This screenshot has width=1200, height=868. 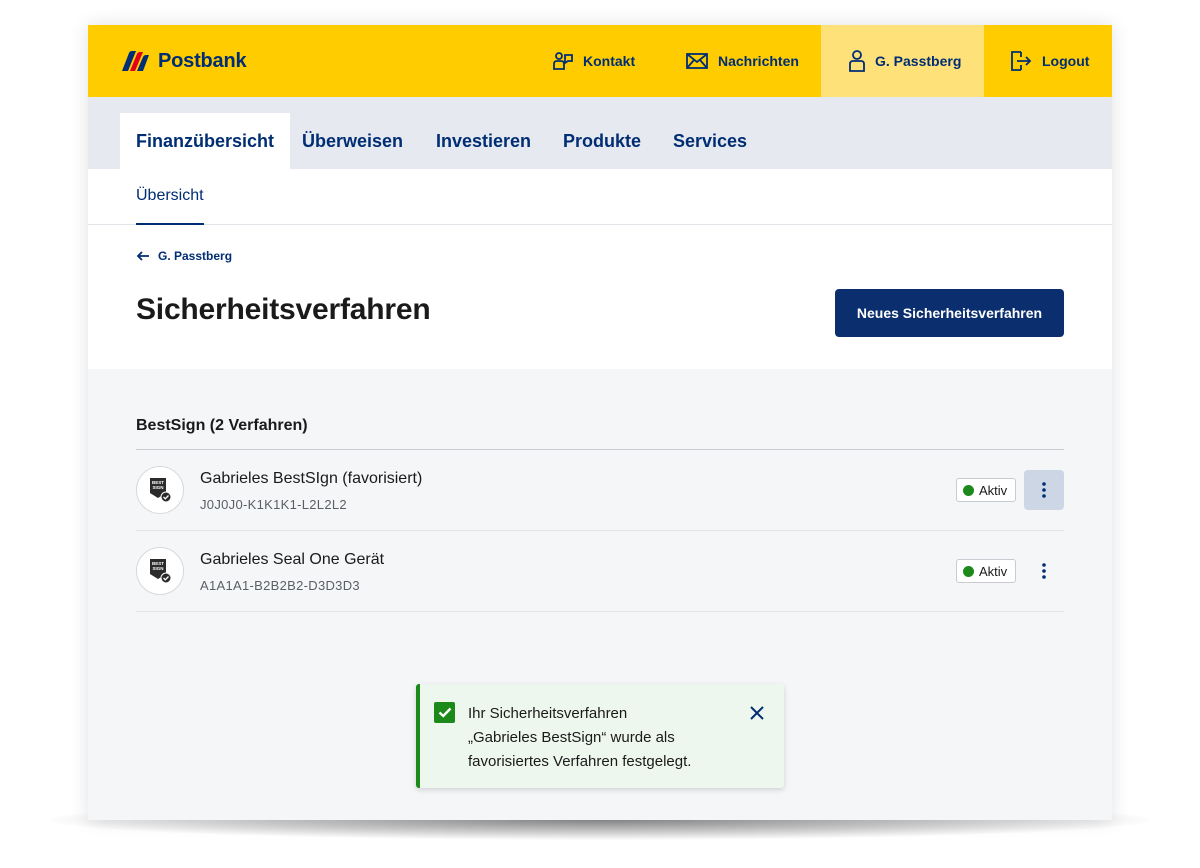 What do you see at coordinates (1021, 61) in the screenshot?
I see `logout-icon` at bounding box center [1021, 61].